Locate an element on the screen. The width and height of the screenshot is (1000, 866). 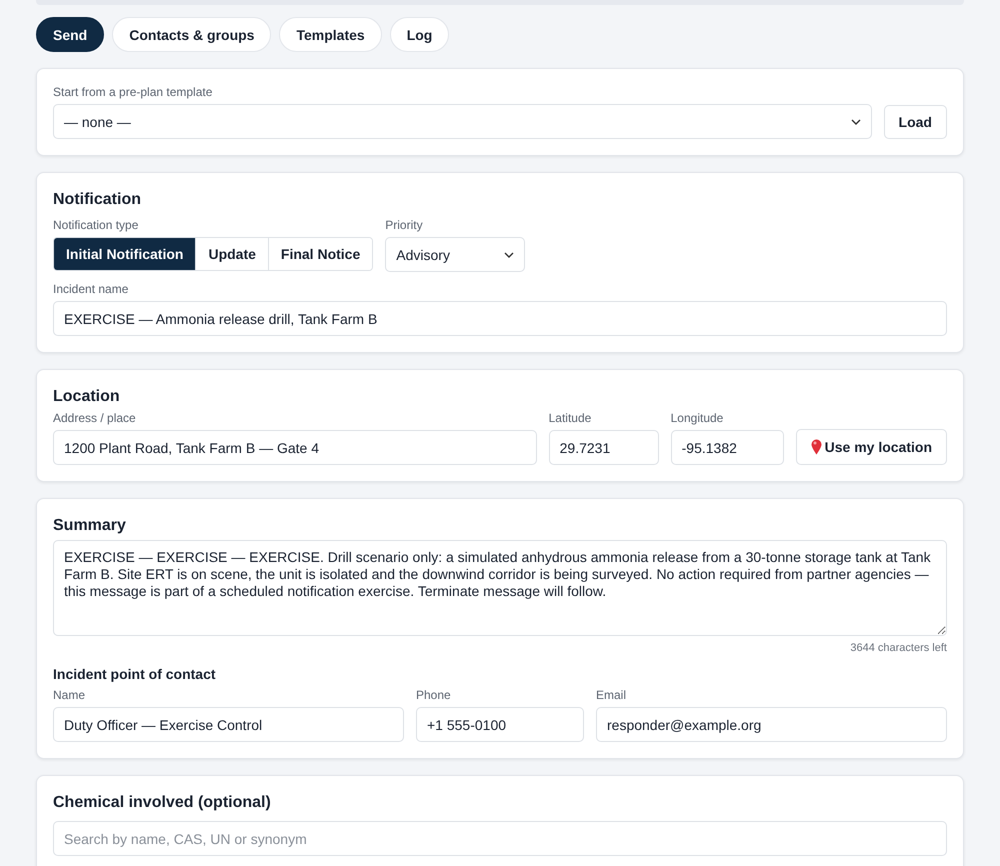
subsection-title: Incident point of contact is located at coordinates (135, 674).